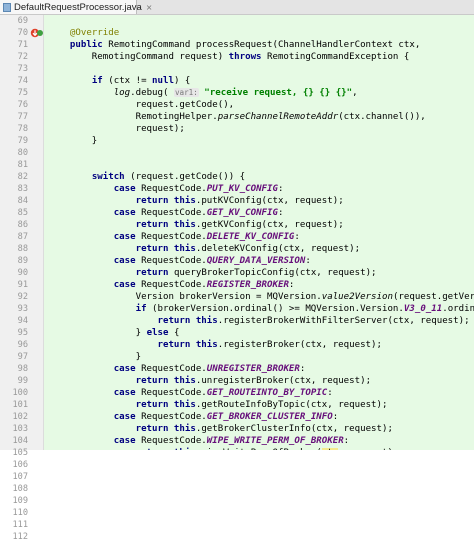 This screenshot has width=474, height=543. I want to click on java-file-icon, so click(7, 7).